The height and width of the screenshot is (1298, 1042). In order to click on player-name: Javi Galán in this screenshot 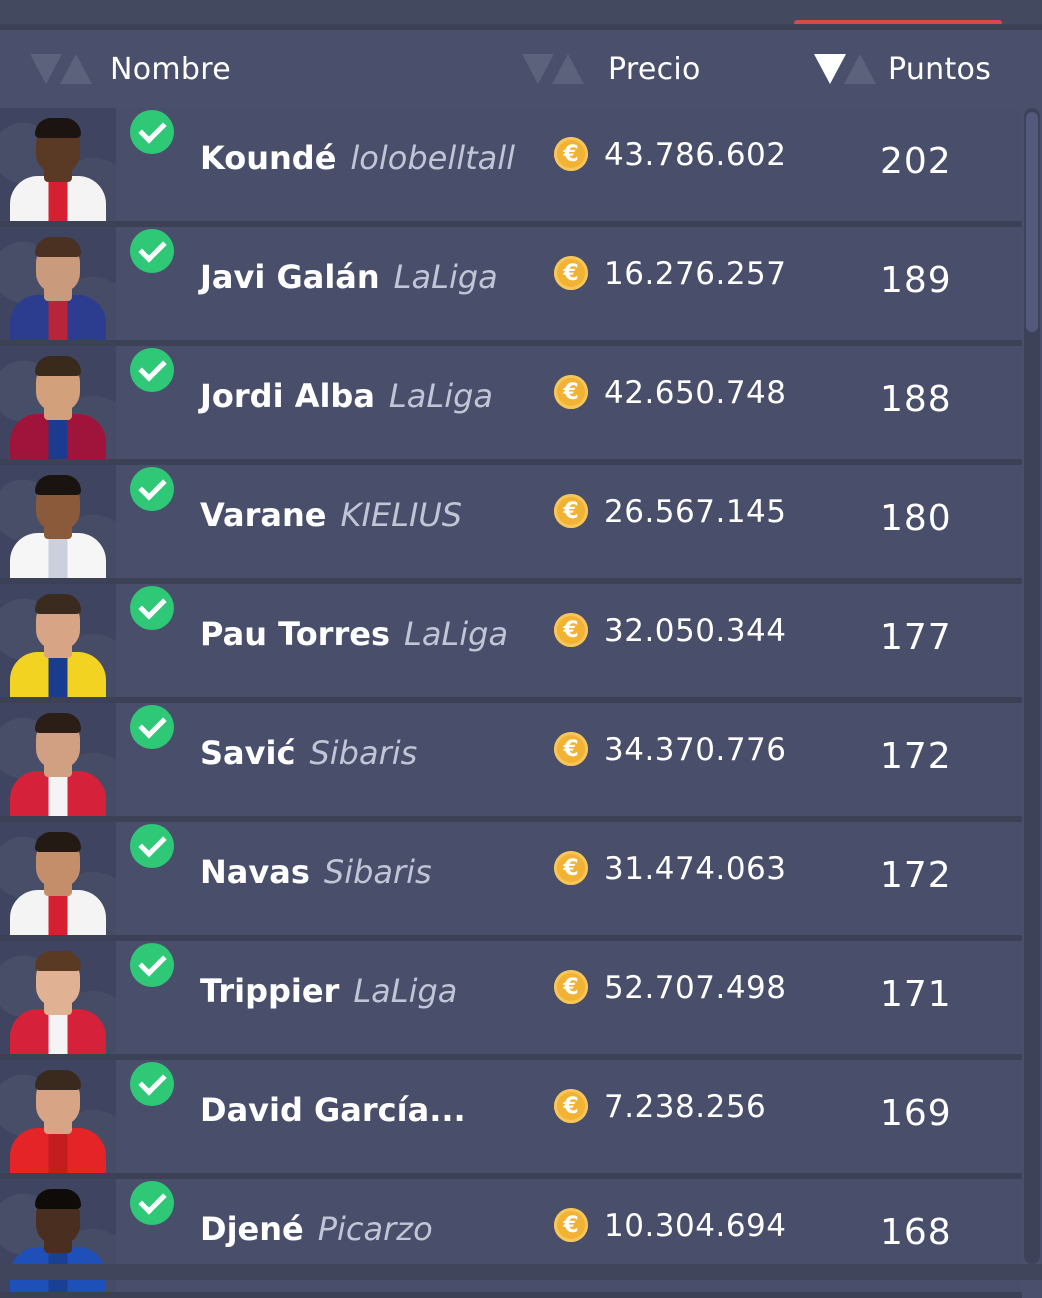, I will do `click(290, 277)`.